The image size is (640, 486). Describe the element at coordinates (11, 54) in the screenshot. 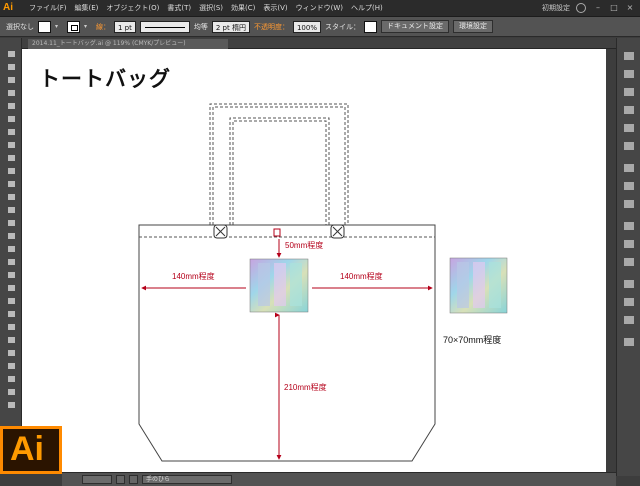

I see `selection-tool-icon` at that location.